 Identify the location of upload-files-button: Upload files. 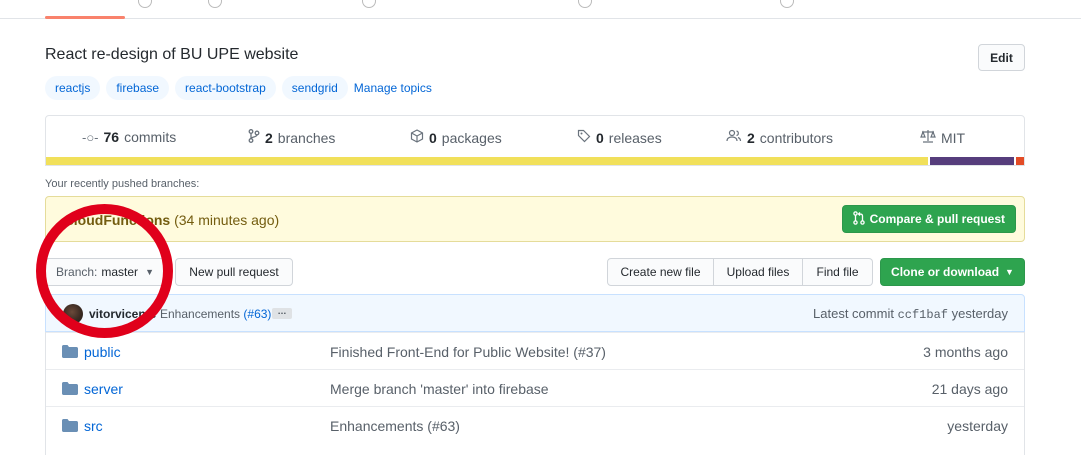
(758, 272).